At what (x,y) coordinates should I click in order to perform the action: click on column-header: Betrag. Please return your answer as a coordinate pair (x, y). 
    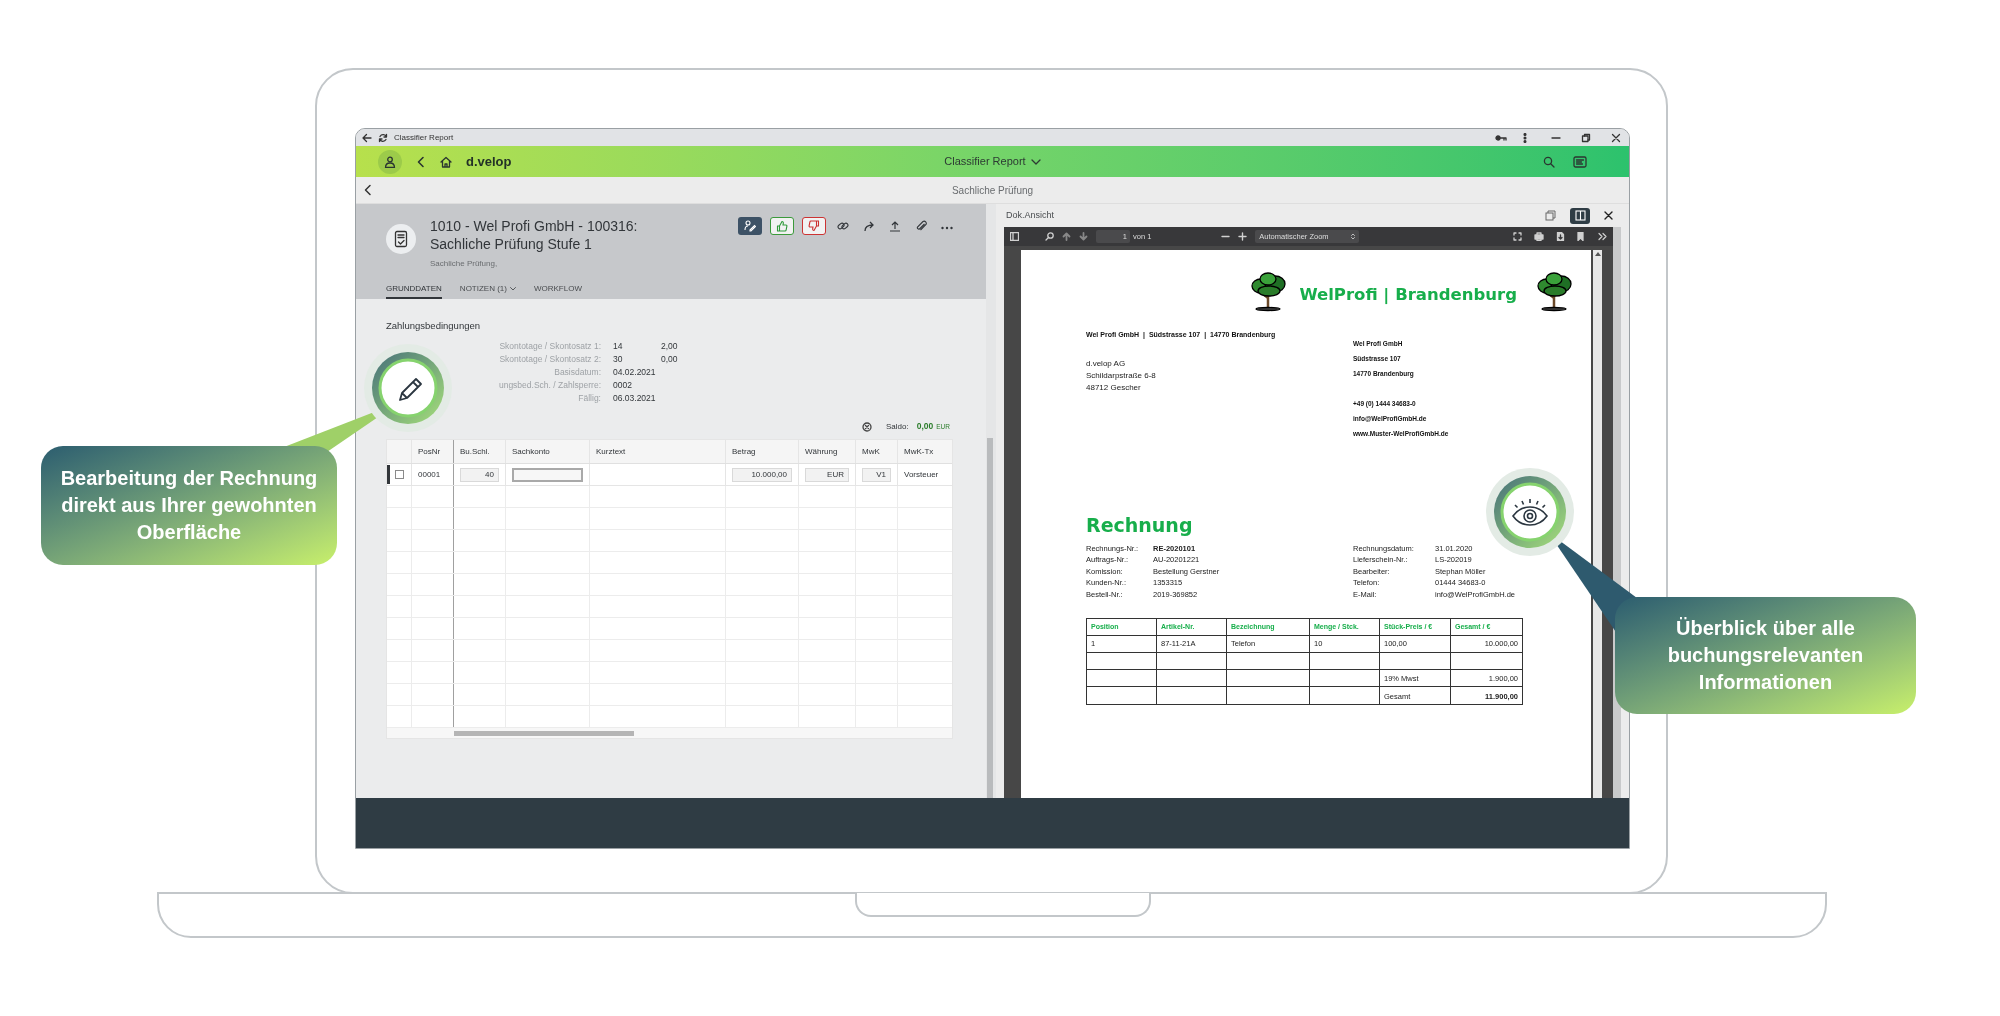
    Looking at the image, I should click on (744, 451).